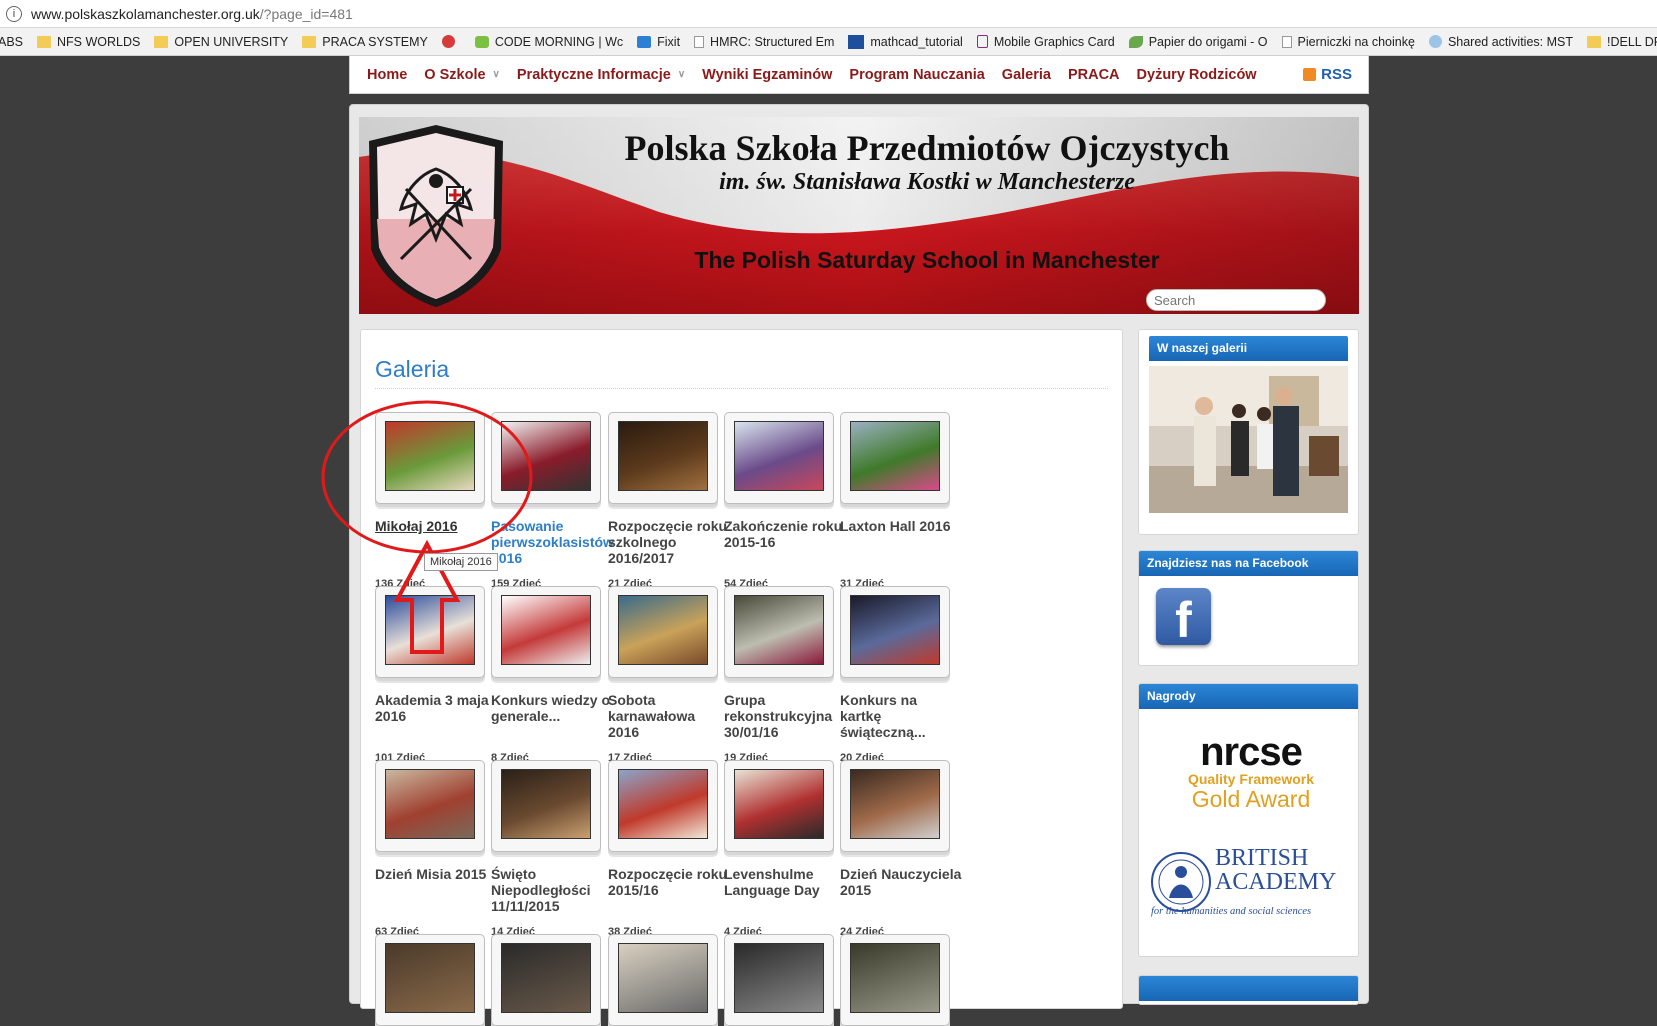 The image size is (1657, 1026). Describe the element at coordinates (785, 716) in the screenshot. I see `album-title-link: Grupa rekonstrukcyjna 30/01/16` at that location.